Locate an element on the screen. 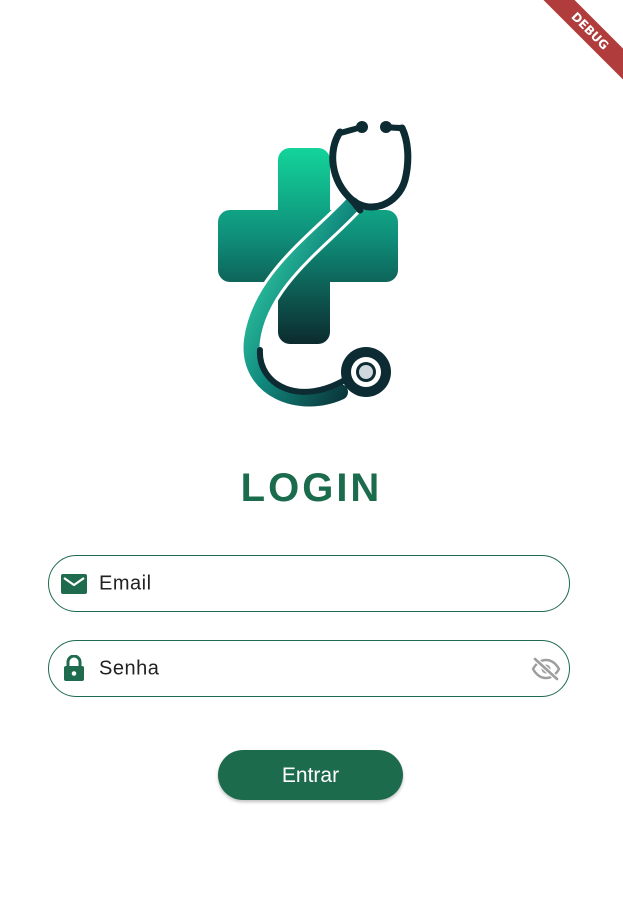 The width and height of the screenshot is (623, 907). password-field-label: Senha is located at coordinates (129, 668).